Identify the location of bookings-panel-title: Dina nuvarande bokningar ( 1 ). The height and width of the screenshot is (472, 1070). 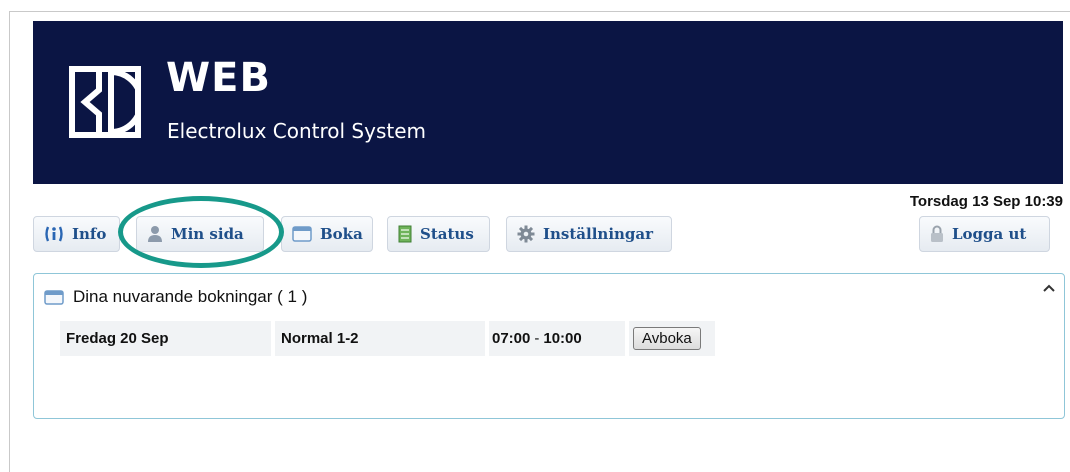
(190, 296).